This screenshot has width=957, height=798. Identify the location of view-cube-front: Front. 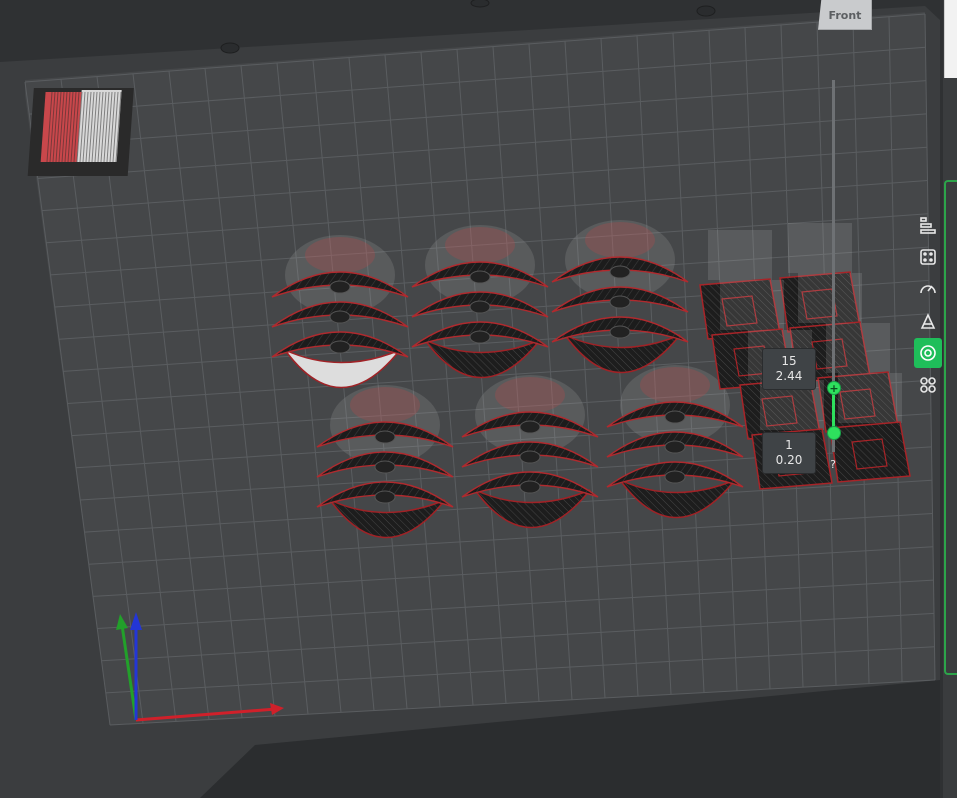
(845, 15).